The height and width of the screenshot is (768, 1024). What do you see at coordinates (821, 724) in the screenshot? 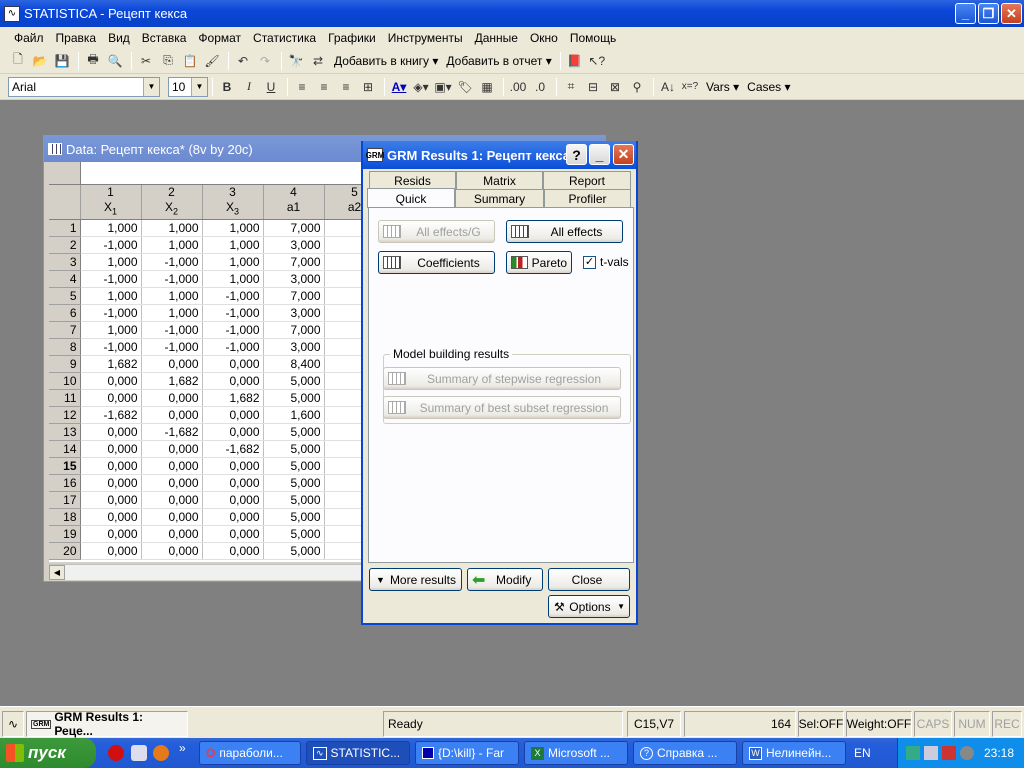
I see `status-selection: Sel:OFF` at bounding box center [821, 724].